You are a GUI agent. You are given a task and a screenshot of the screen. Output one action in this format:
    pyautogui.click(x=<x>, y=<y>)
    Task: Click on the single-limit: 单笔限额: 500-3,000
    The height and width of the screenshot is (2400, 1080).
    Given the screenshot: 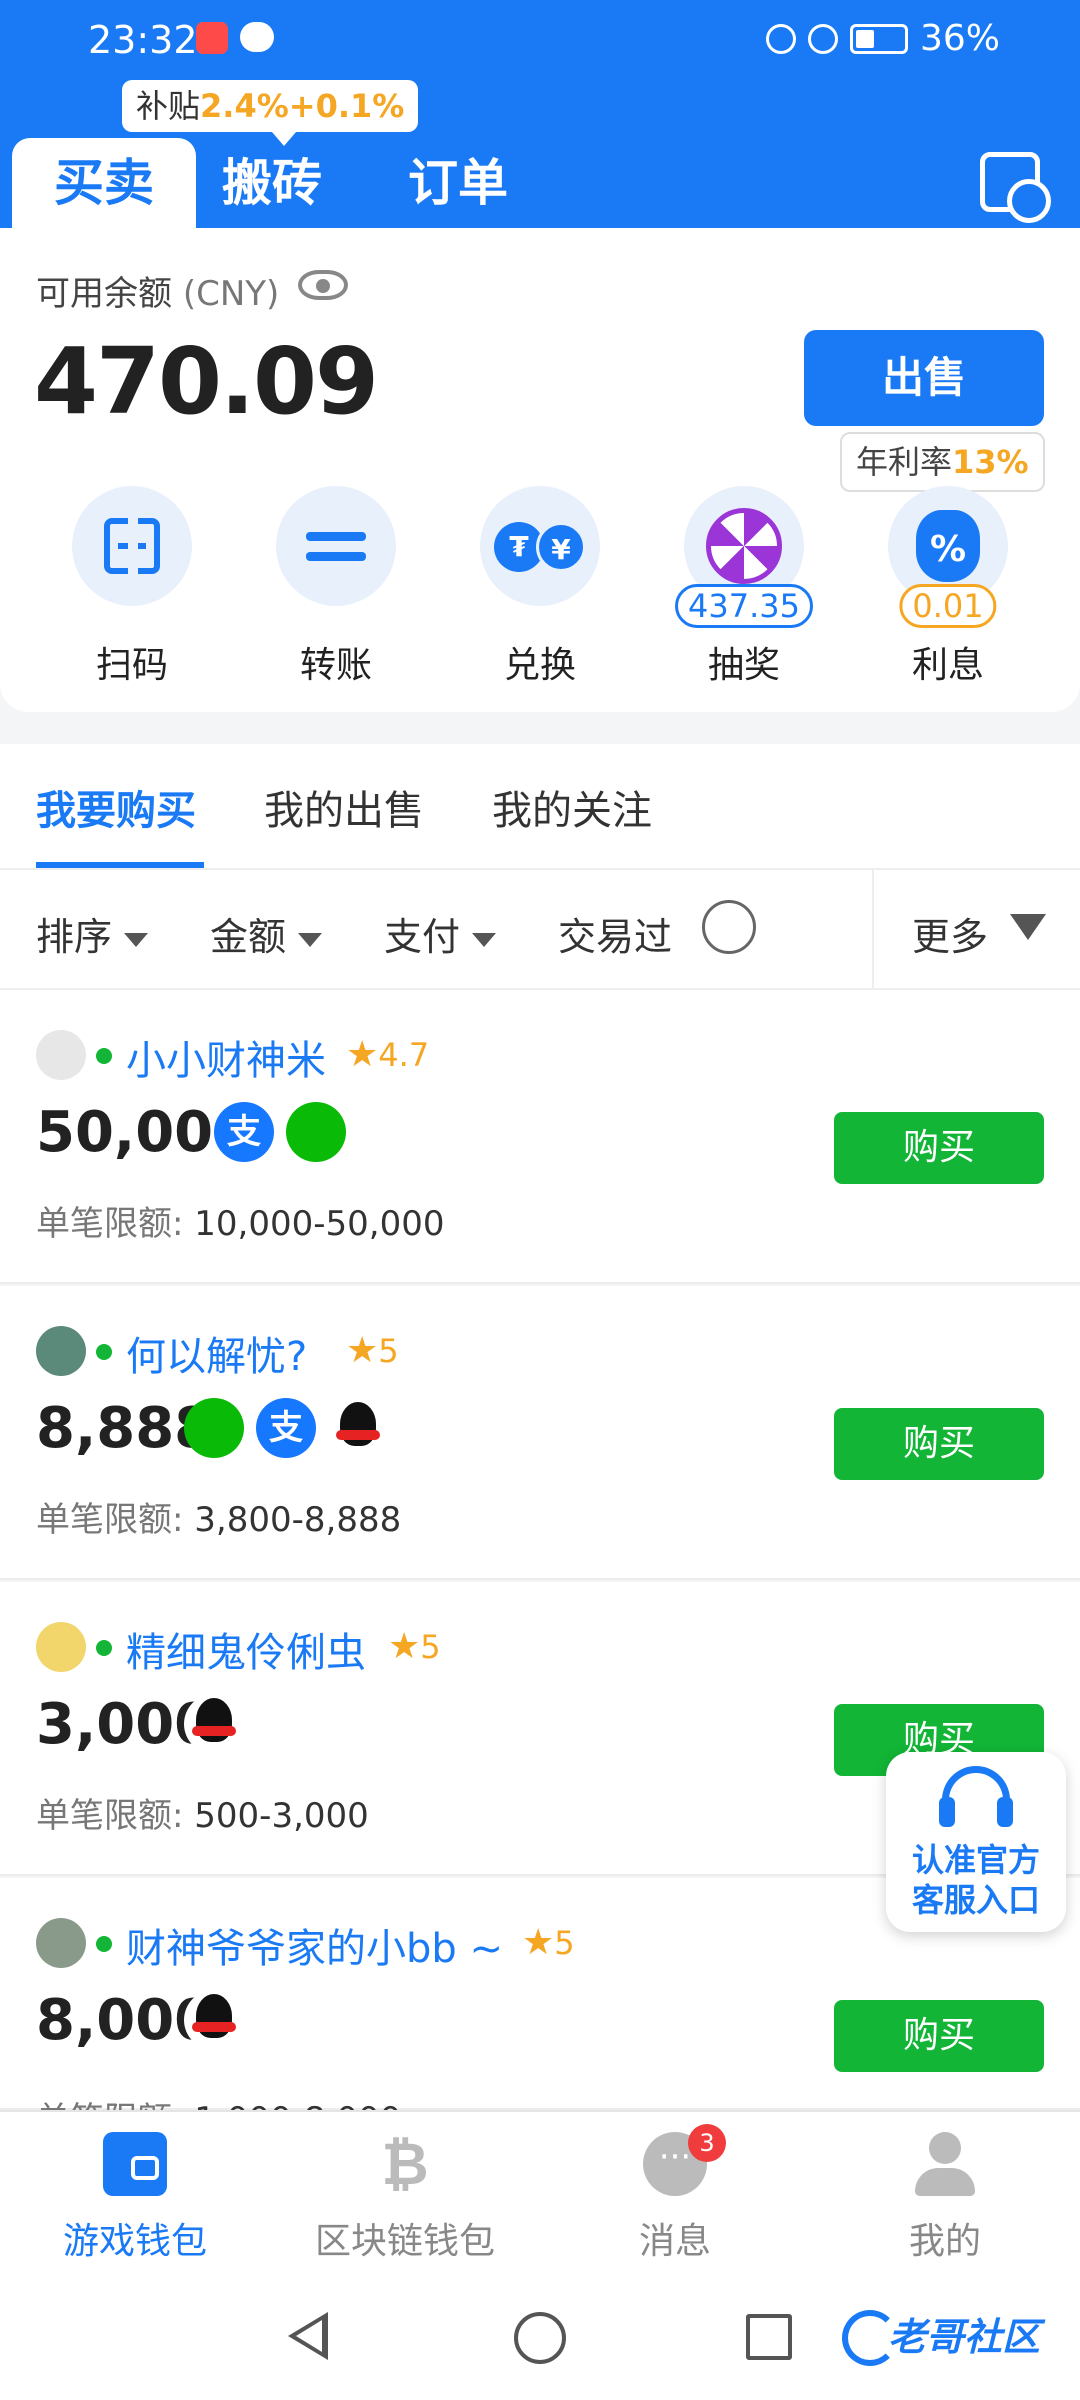 What is the action you would take?
    pyautogui.click(x=202, y=1812)
    